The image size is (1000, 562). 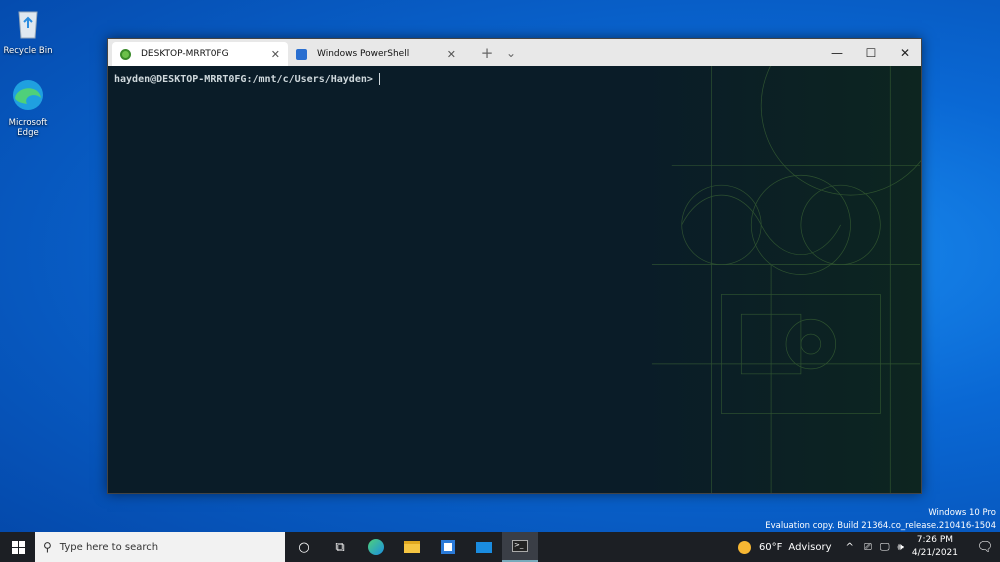 I want to click on tab-label: DESKTOP-MRRT0FG, so click(x=185, y=54).